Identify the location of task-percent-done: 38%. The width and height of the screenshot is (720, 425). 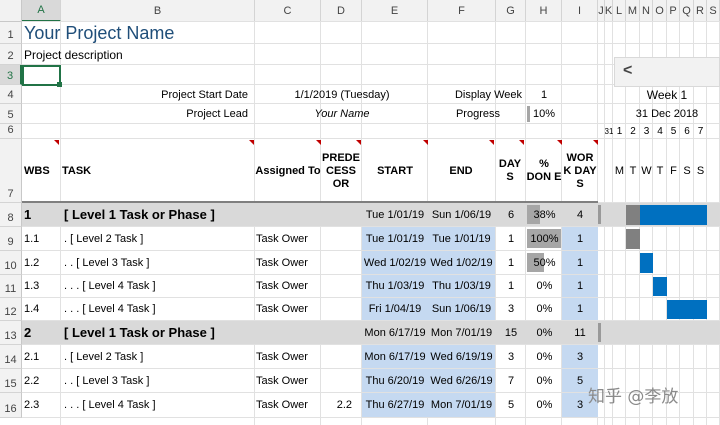
(544, 214).